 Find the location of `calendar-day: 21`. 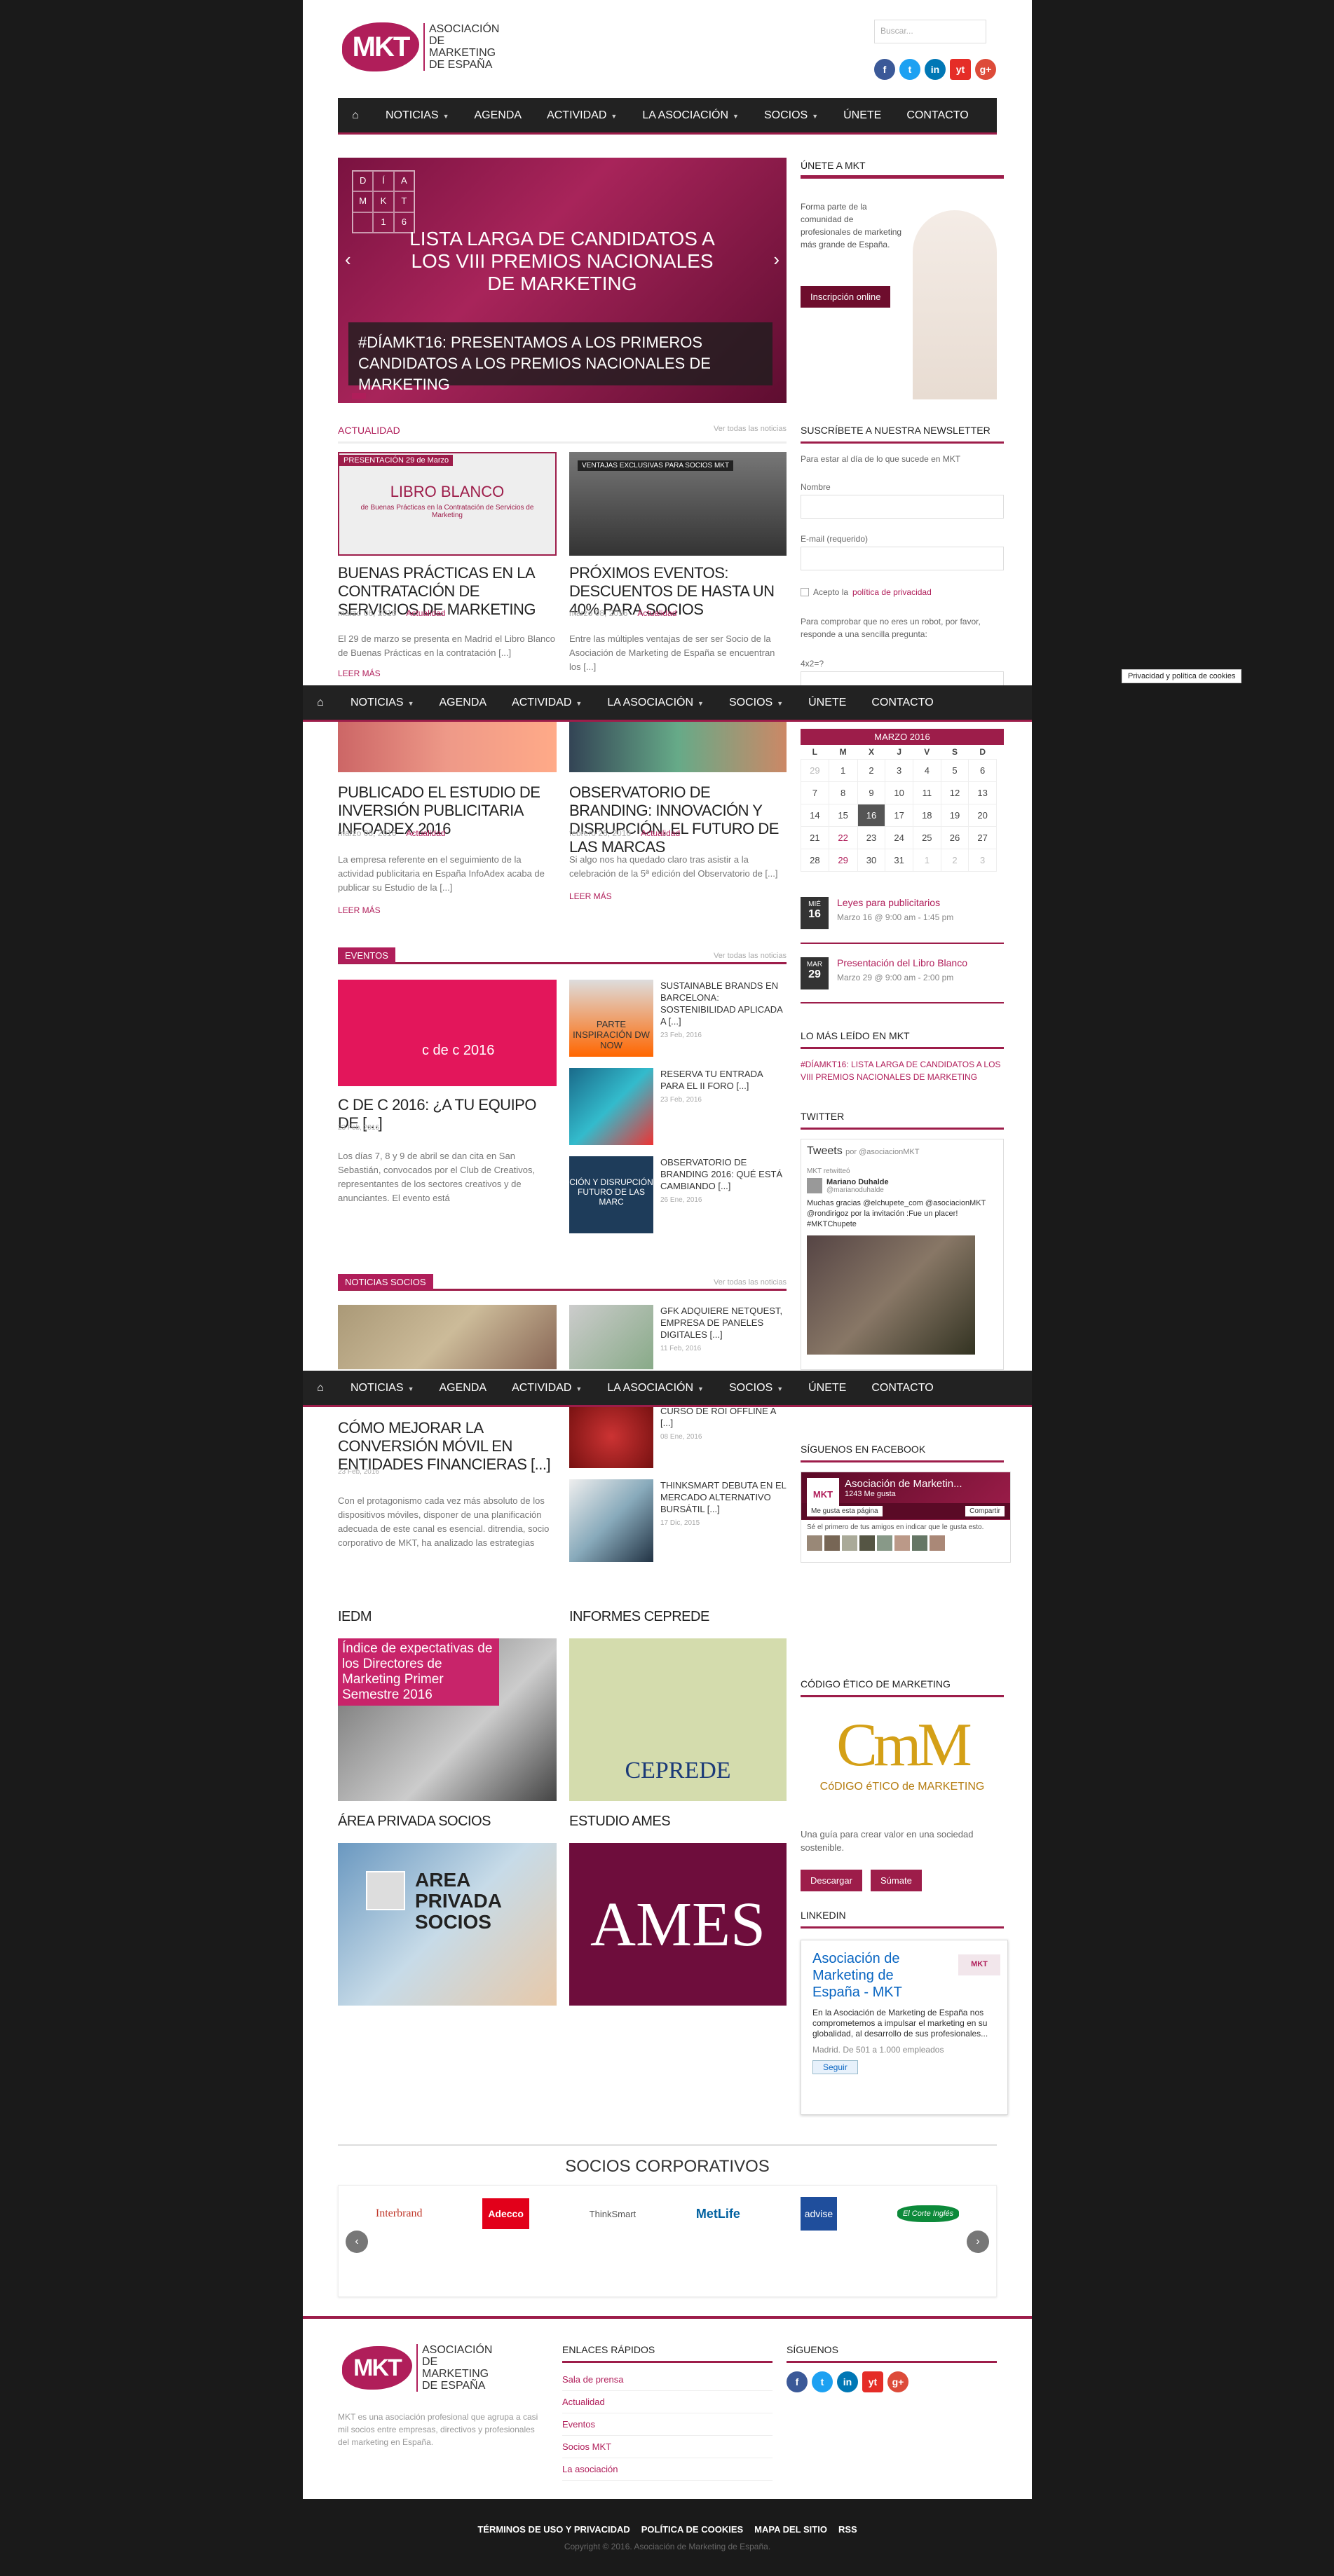

calendar-day: 21 is located at coordinates (815, 838).